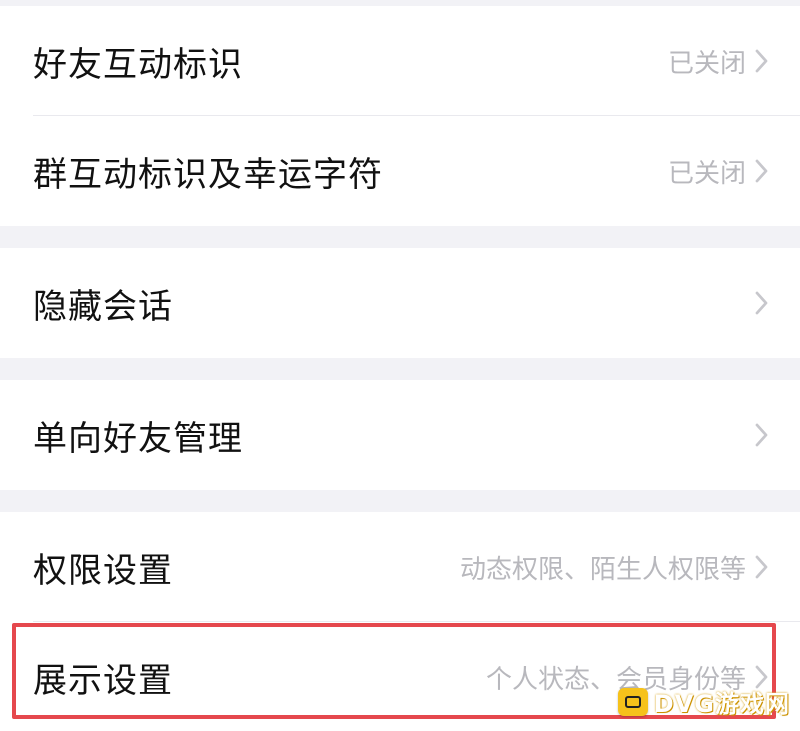 This screenshot has height=731, width=800. What do you see at coordinates (138, 438) in the screenshot?
I see `setting-title: 单向好友管理` at bounding box center [138, 438].